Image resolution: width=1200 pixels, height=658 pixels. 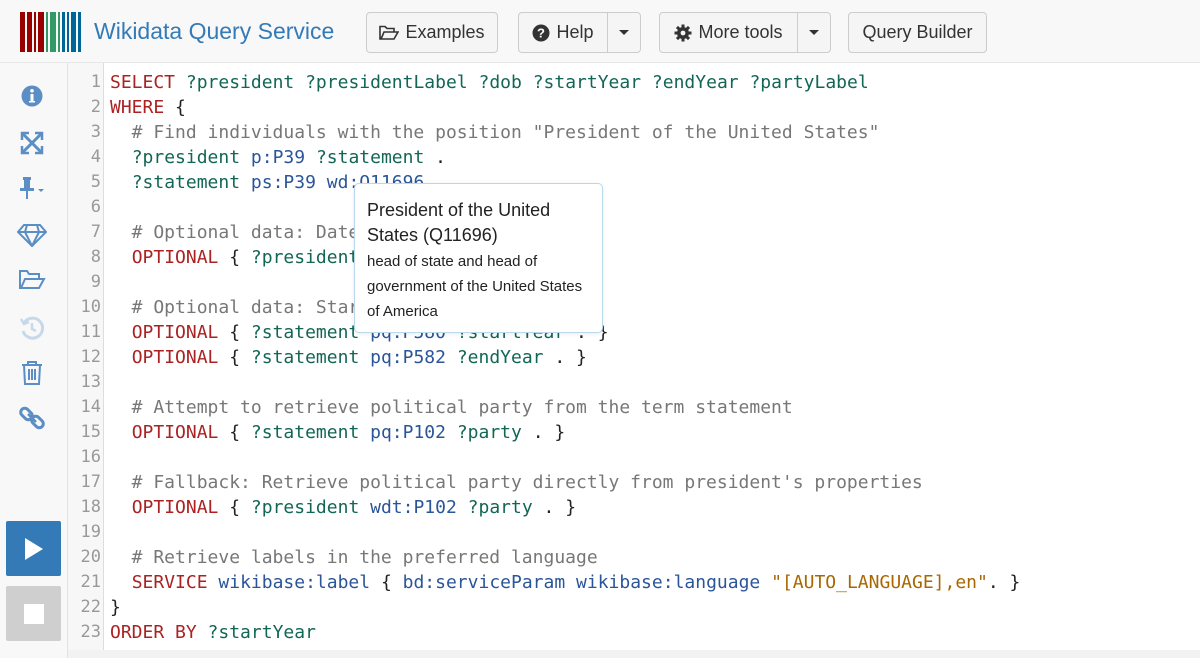 I want to click on help-dropdown-toggle, so click(x=624, y=32).